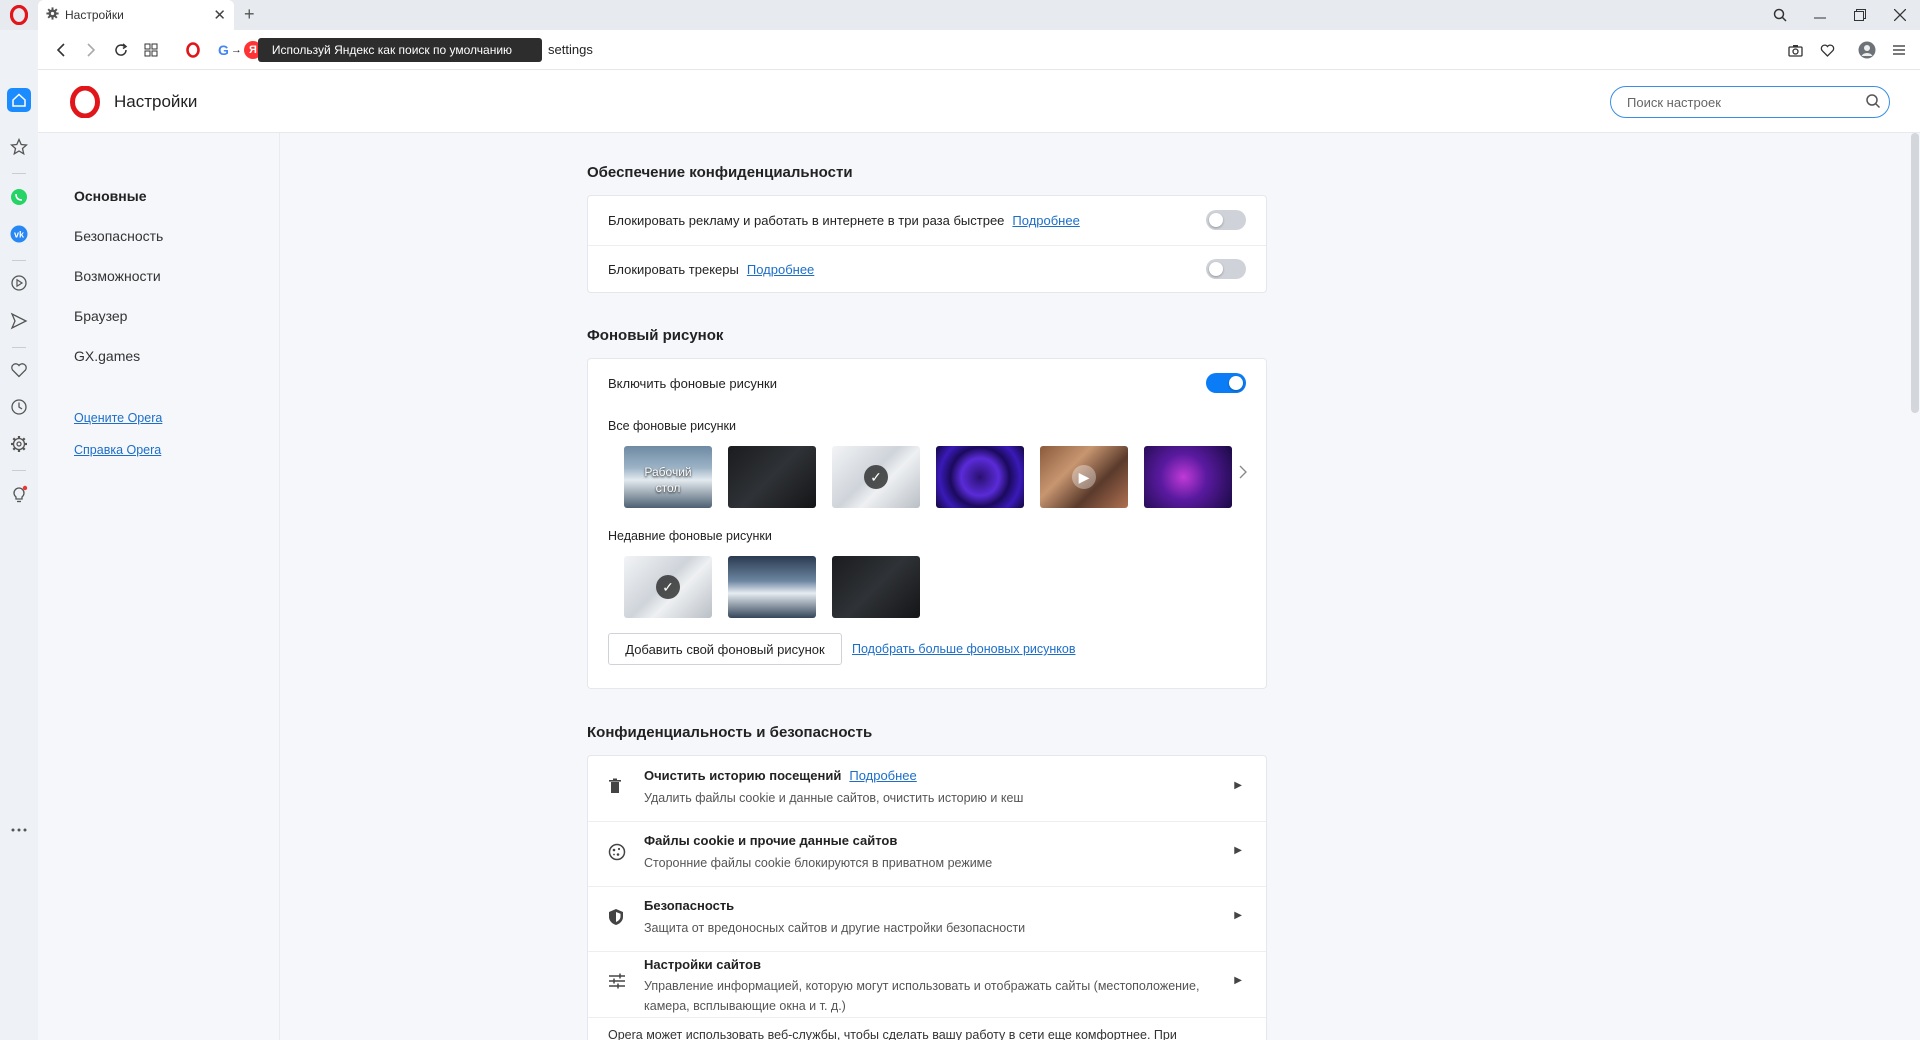 This screenshot has width=1920, height=1040. Describe the element at coordinates (927, 1017) in the screenshot. I see `row-divider` at that location.